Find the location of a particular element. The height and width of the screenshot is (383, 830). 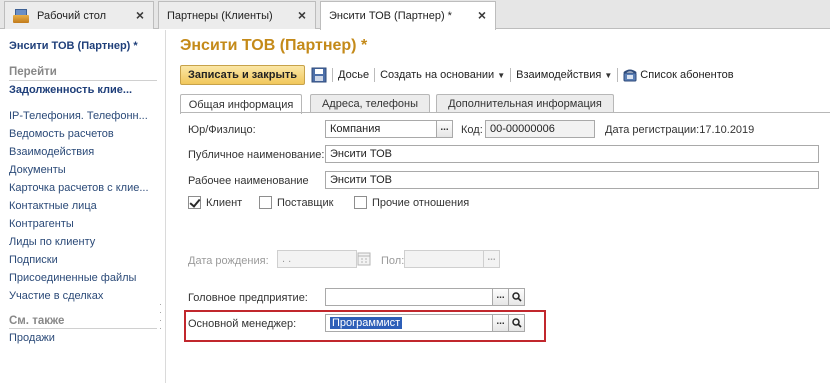

interactions-button: Взаимодействия ▼ is located at coordinates (564, 75).